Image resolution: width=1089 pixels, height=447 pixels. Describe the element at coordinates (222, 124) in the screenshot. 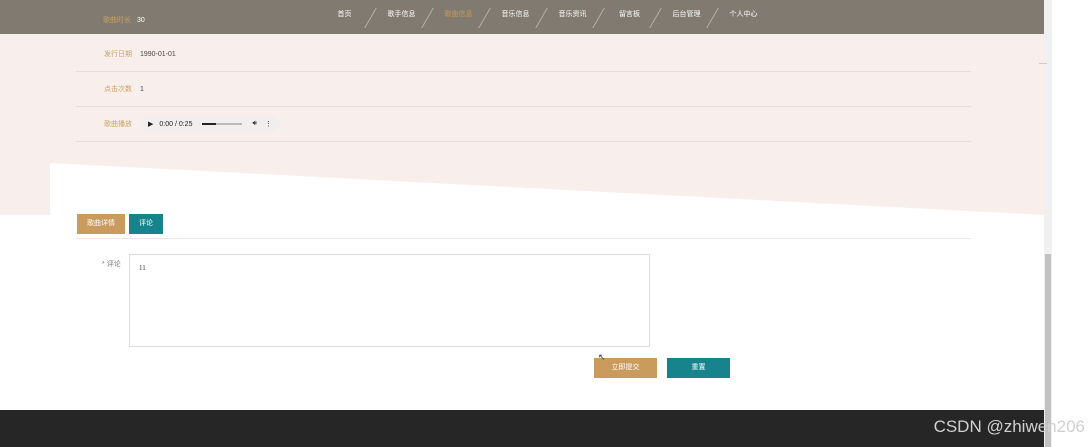

I see `audio-progress-bar` at that location.